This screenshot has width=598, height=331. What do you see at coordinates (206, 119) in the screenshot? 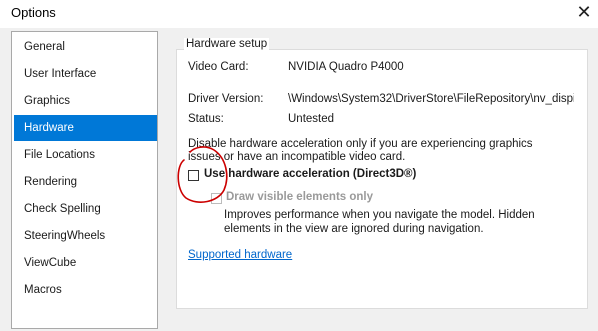
I see `status-label: Status:` at bounding box center [206, 119].